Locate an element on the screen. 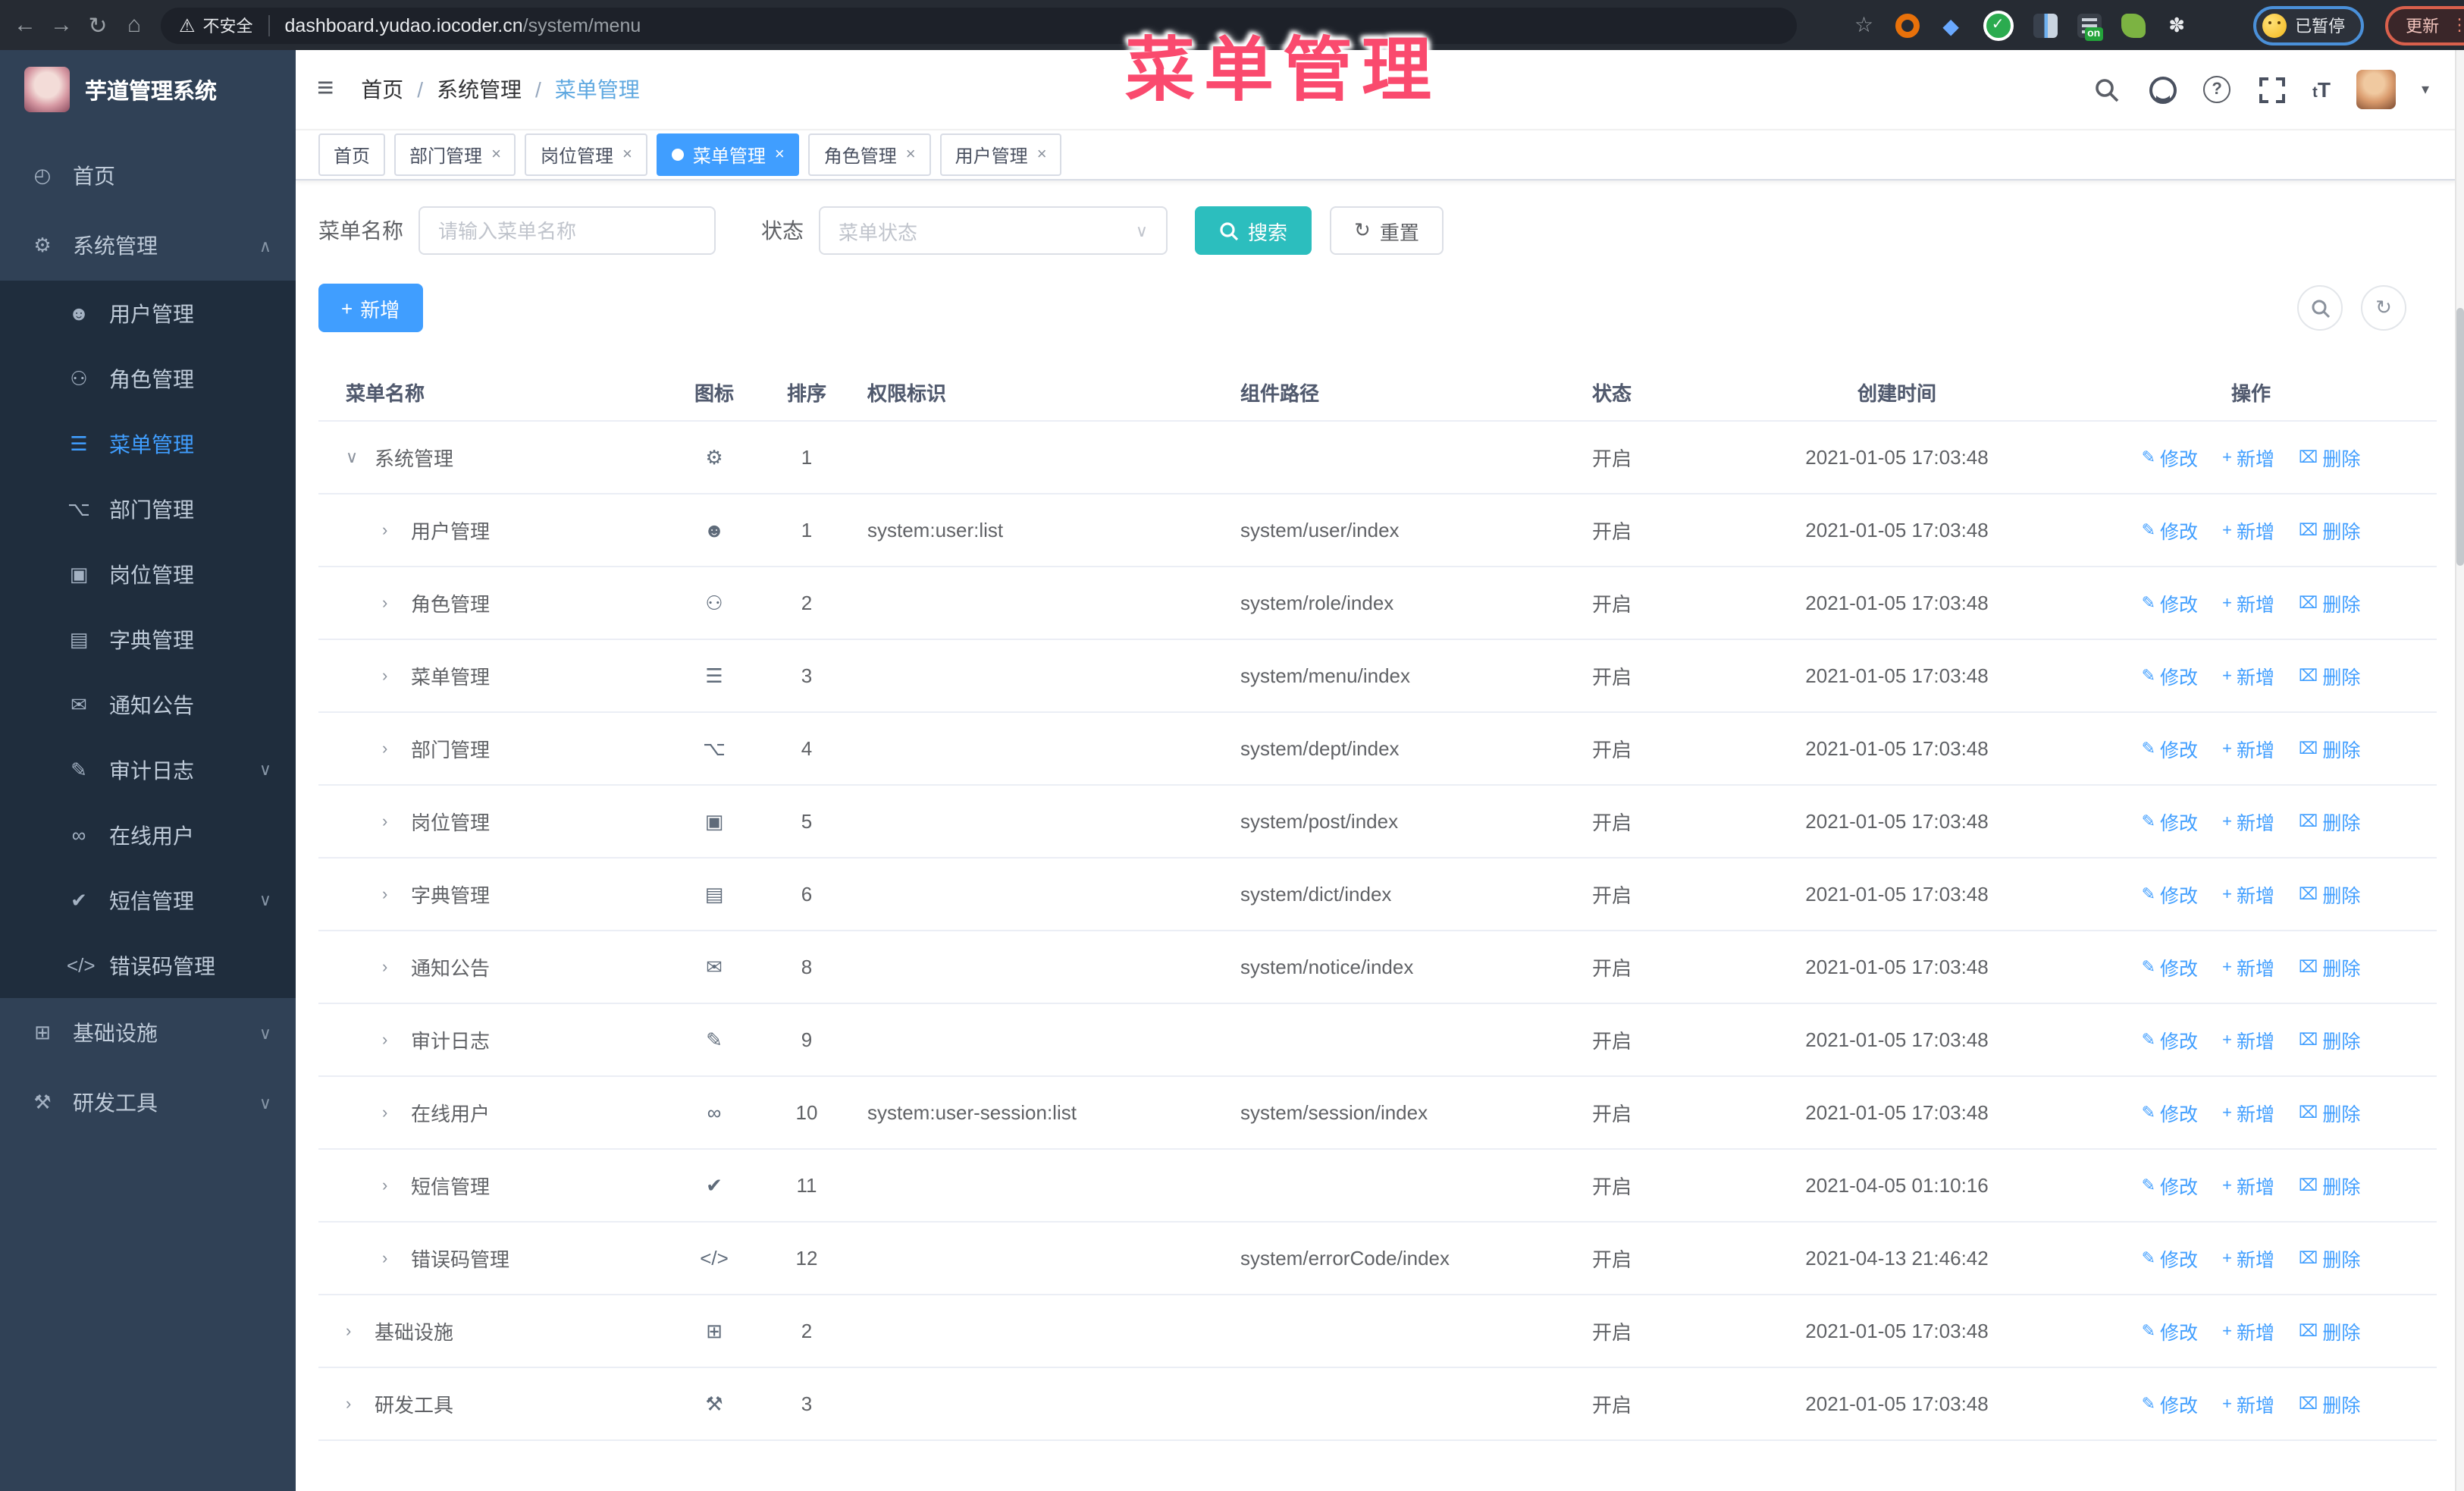  github-icon is located at coordinates (2162, 89).